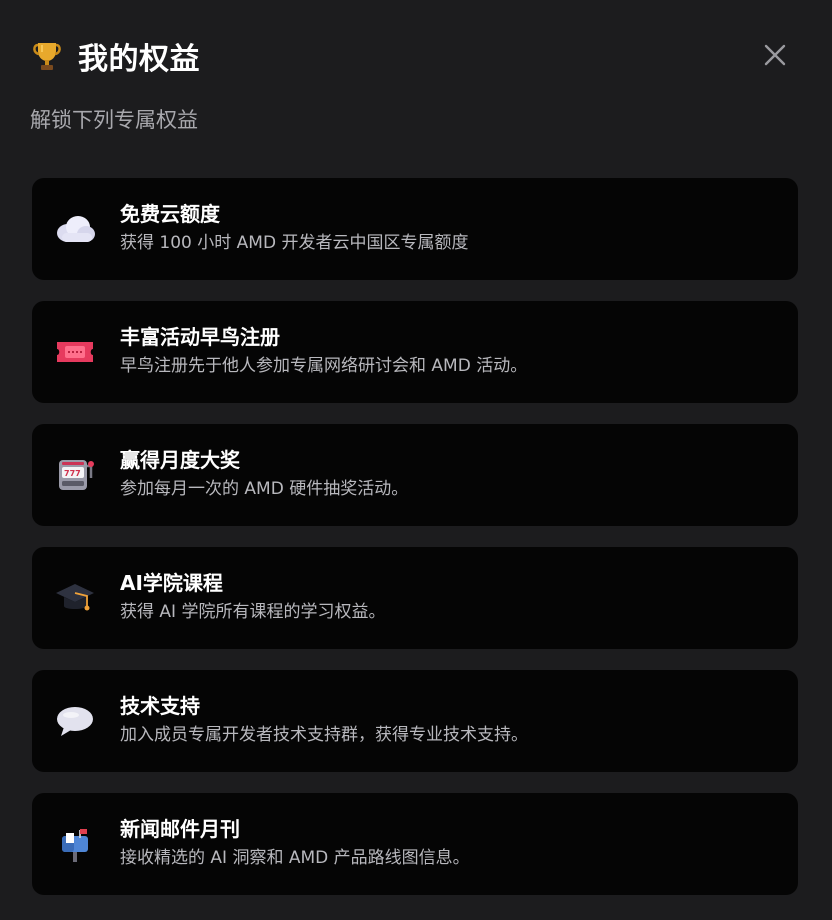 The width and height of the screenshot is (832, 920). I want to click on benefit-title: 赢得月度大奖, so click(180, 460).